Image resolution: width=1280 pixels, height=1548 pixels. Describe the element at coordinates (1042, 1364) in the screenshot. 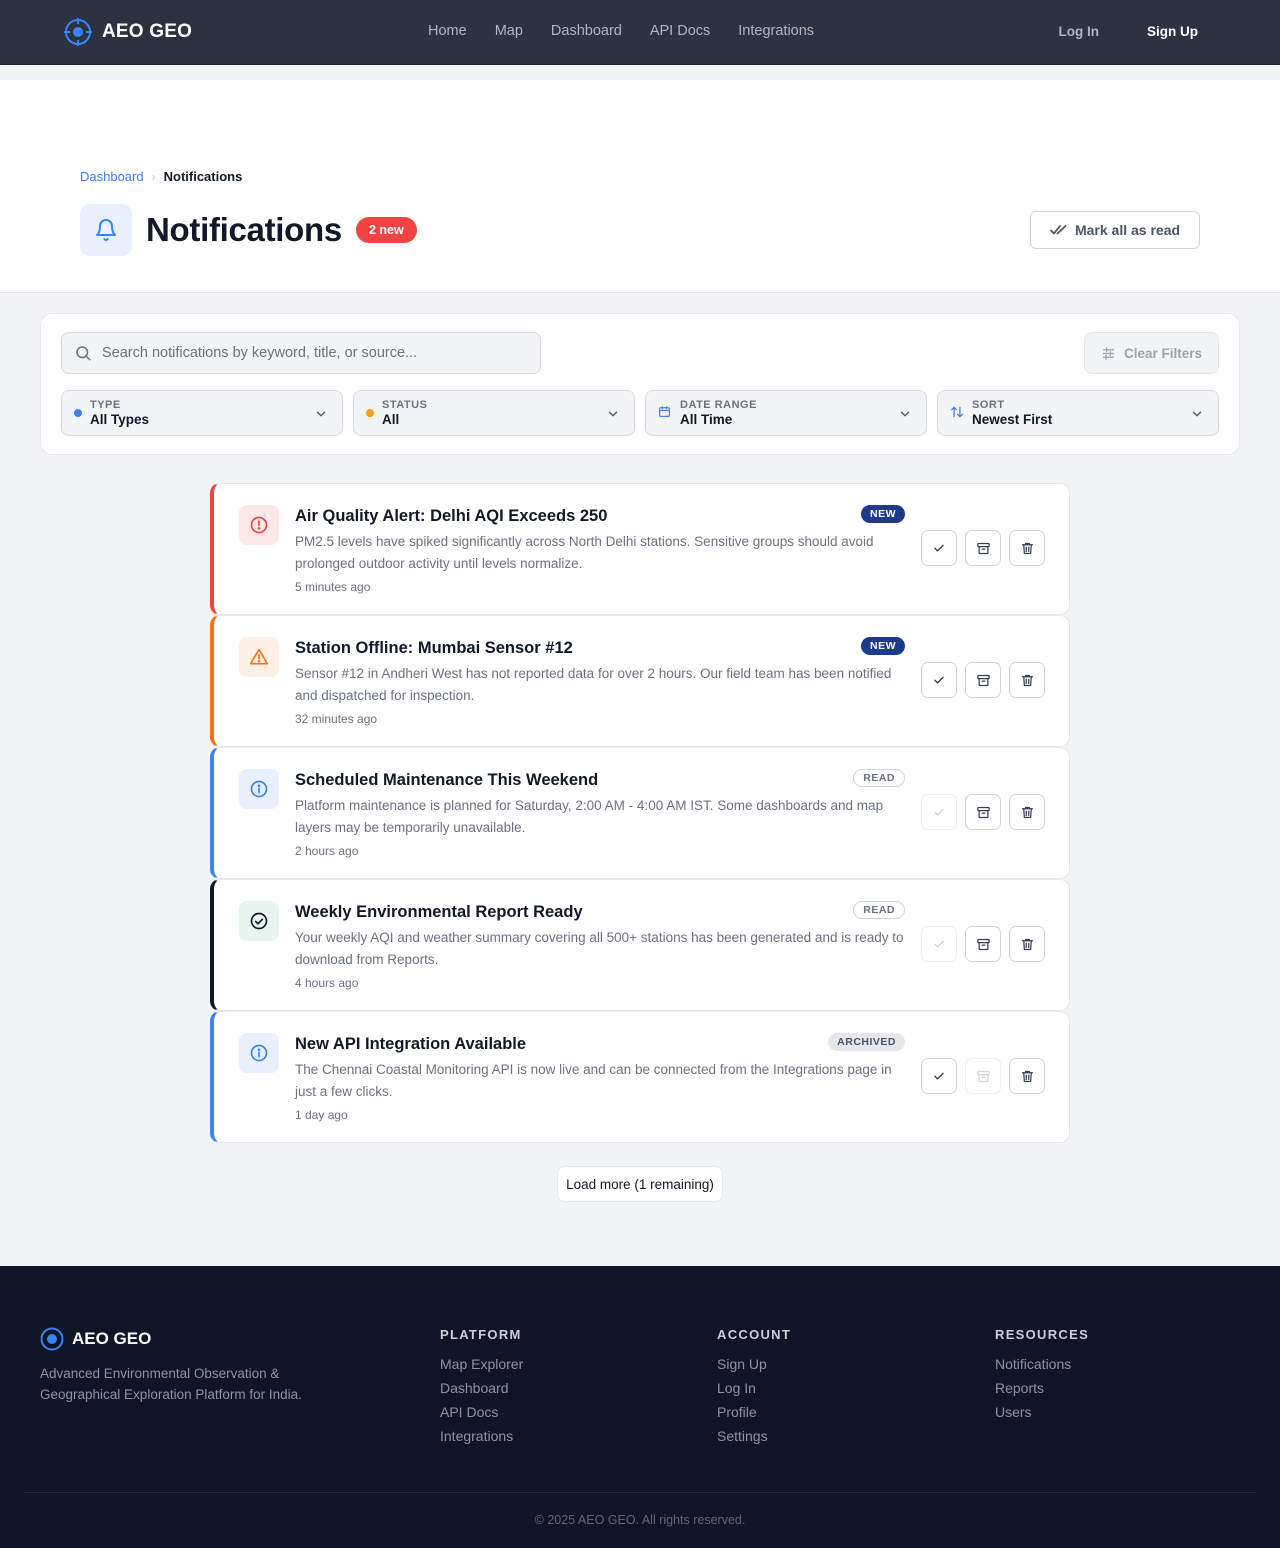

I see `footer-link-notifications: Notifications` at that location.